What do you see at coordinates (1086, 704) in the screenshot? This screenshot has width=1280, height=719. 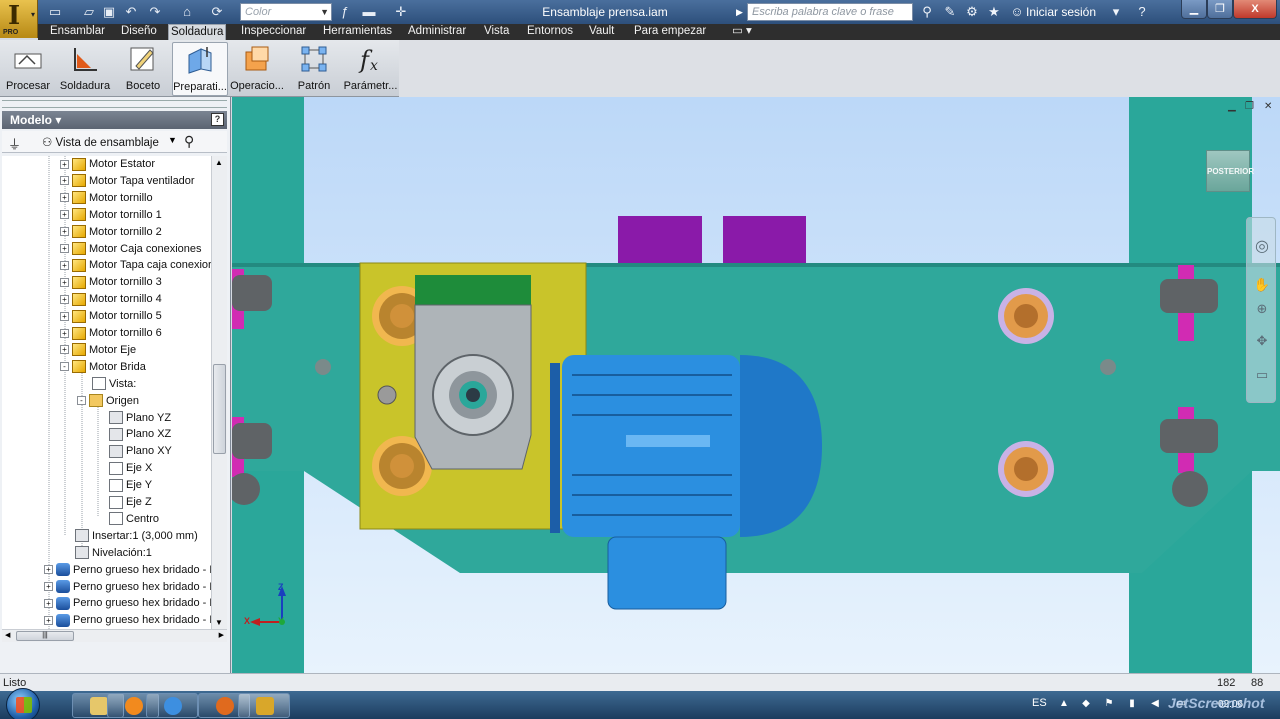 I see `tray-app-icon: ◆` at bounding box center [1086, 704].